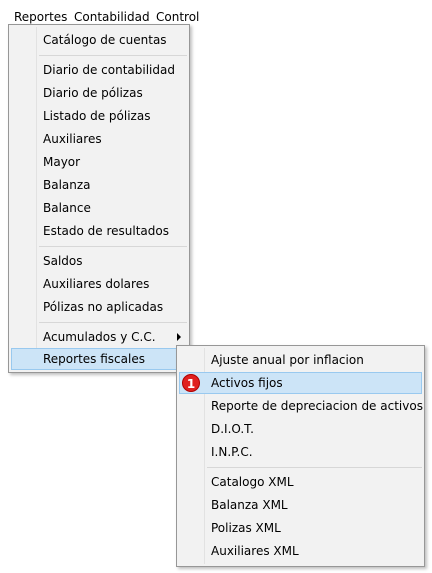 The height and width of the screenshot is (573, 432). Describe the element at coordinates (99, 261) in the screenshot. I see `menu-item-saldos: Saldos` at that location.